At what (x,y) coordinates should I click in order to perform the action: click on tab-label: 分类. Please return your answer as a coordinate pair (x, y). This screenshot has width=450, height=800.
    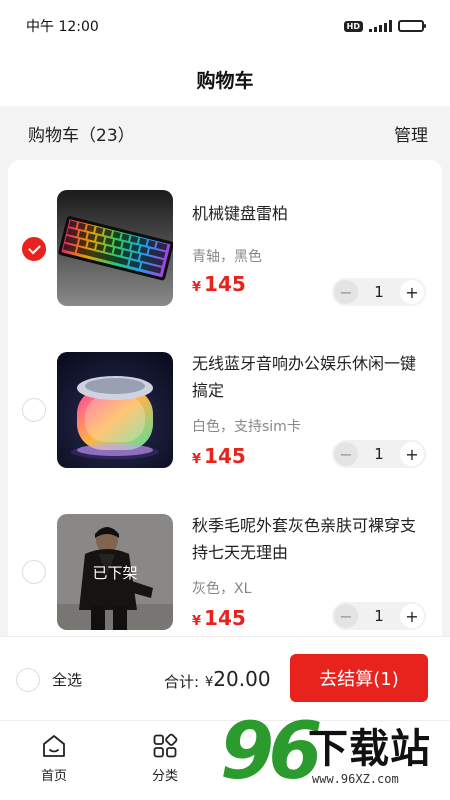
    Looking at the image, I should click on (164, 776).